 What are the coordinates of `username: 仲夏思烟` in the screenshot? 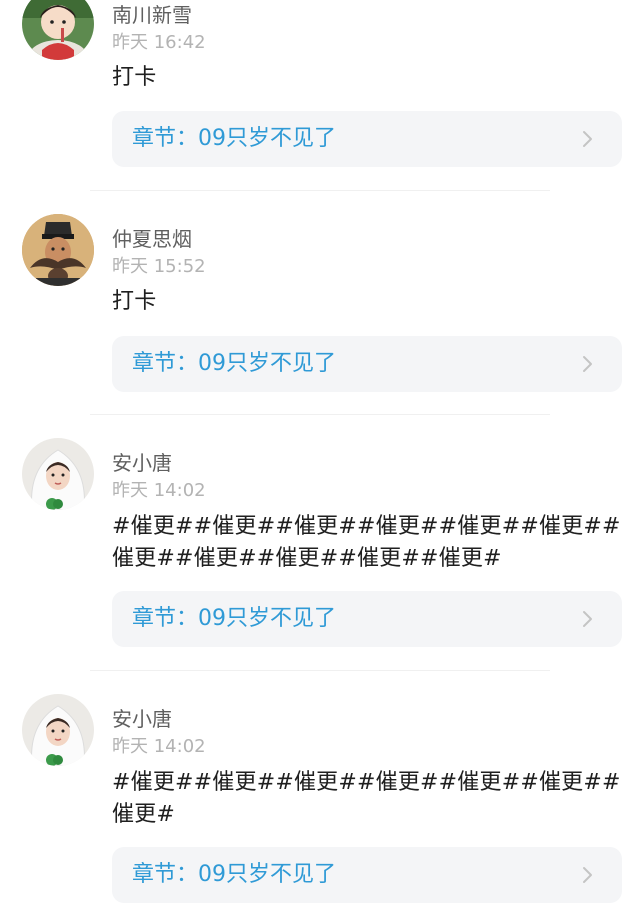 It's located at (152, 239).